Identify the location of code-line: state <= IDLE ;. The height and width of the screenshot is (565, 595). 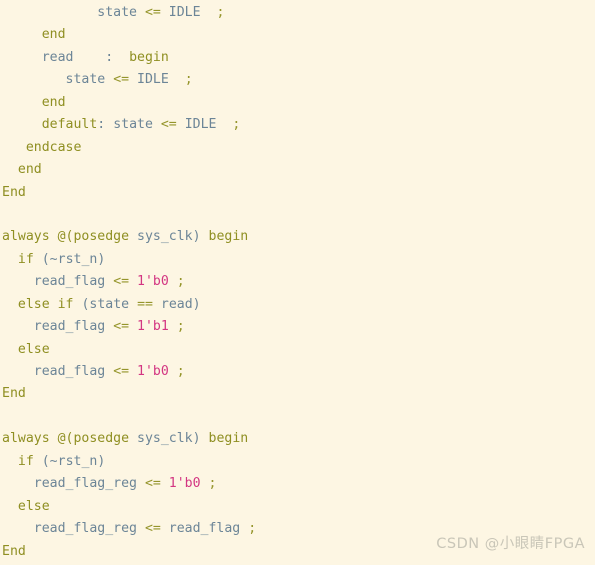
(297, 13).